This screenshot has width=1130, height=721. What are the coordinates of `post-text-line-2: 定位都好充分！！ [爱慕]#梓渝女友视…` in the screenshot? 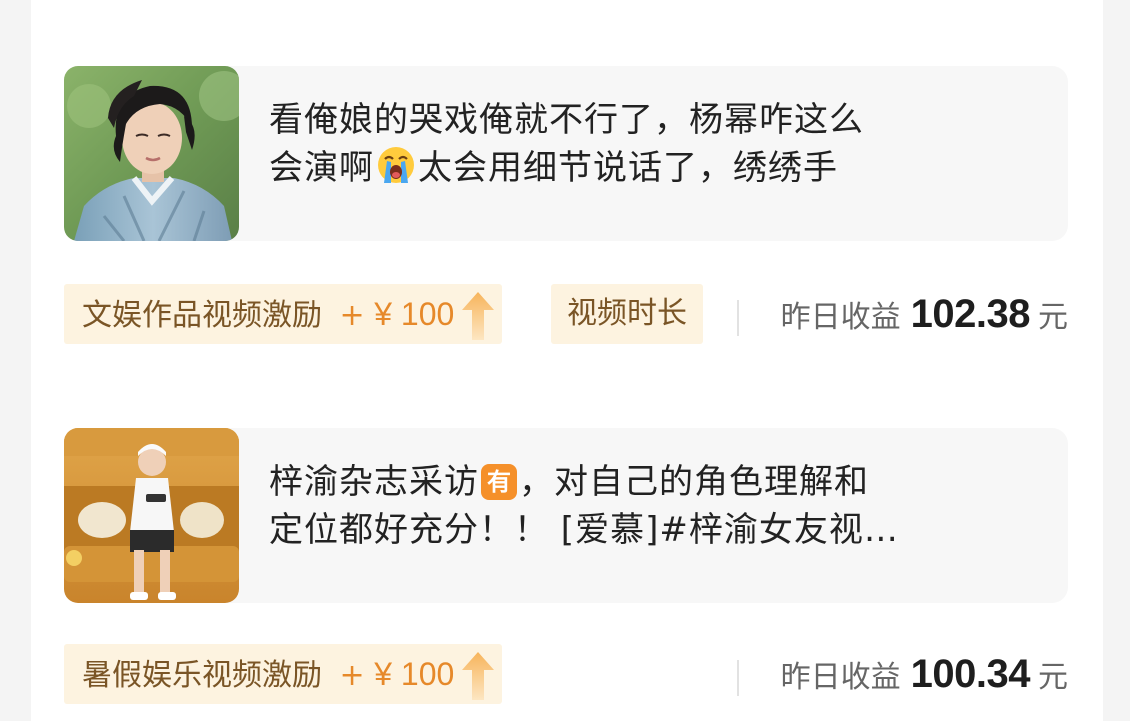 It's located at (584, 530).